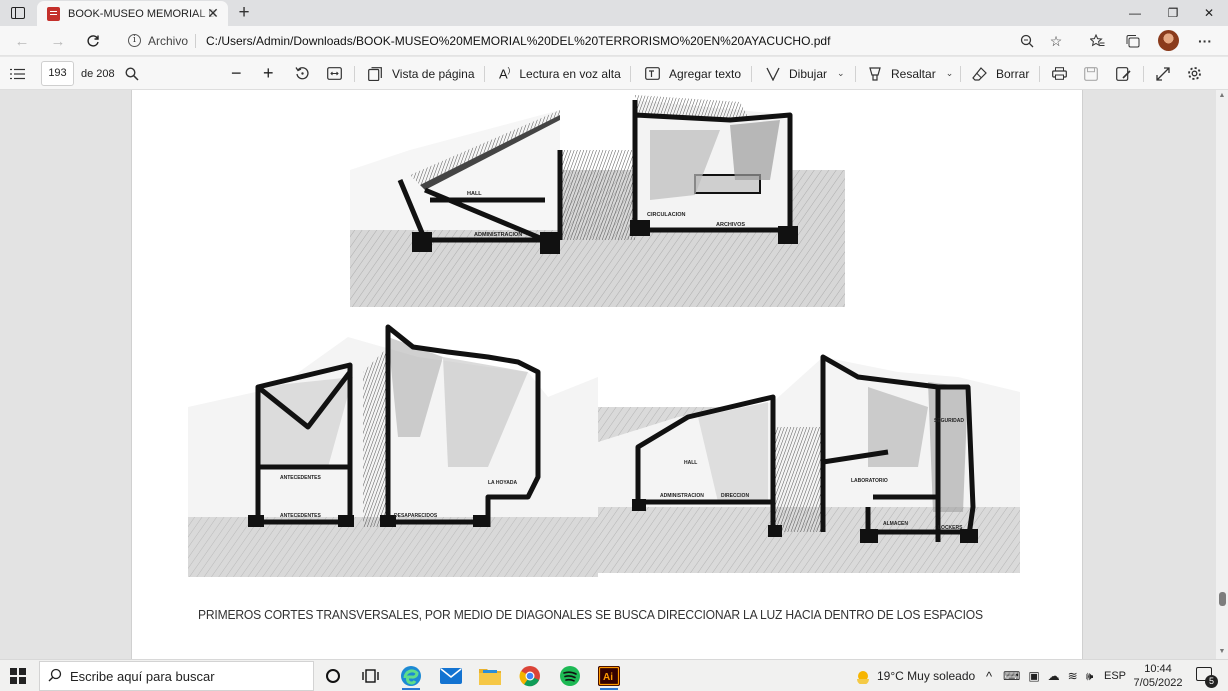 This screenshot has height=691, width=1228. Describe the element at coordinates (1163, 73) in the screenshot. I see `fullscreen-icon` at that location.